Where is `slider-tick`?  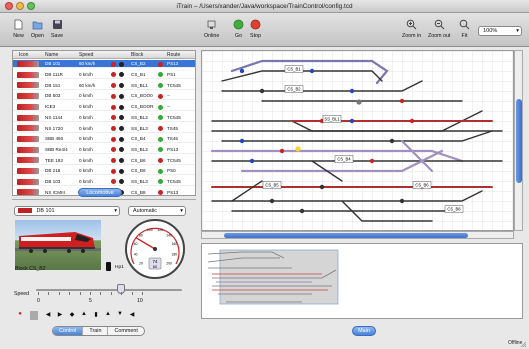
slider-tick is located at coordinates (80, 293).